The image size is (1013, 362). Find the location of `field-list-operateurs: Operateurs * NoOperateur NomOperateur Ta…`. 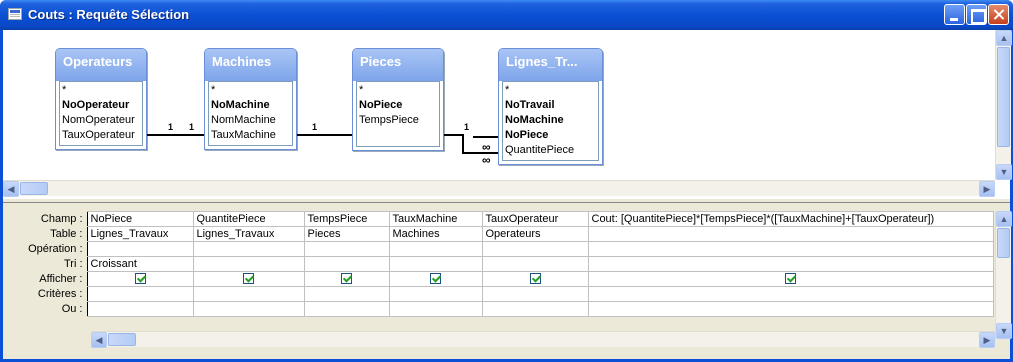

field-list-operateurs: Operateurs * NoOperateur NomOperateur Ta… is located at coordinates (101, 99).